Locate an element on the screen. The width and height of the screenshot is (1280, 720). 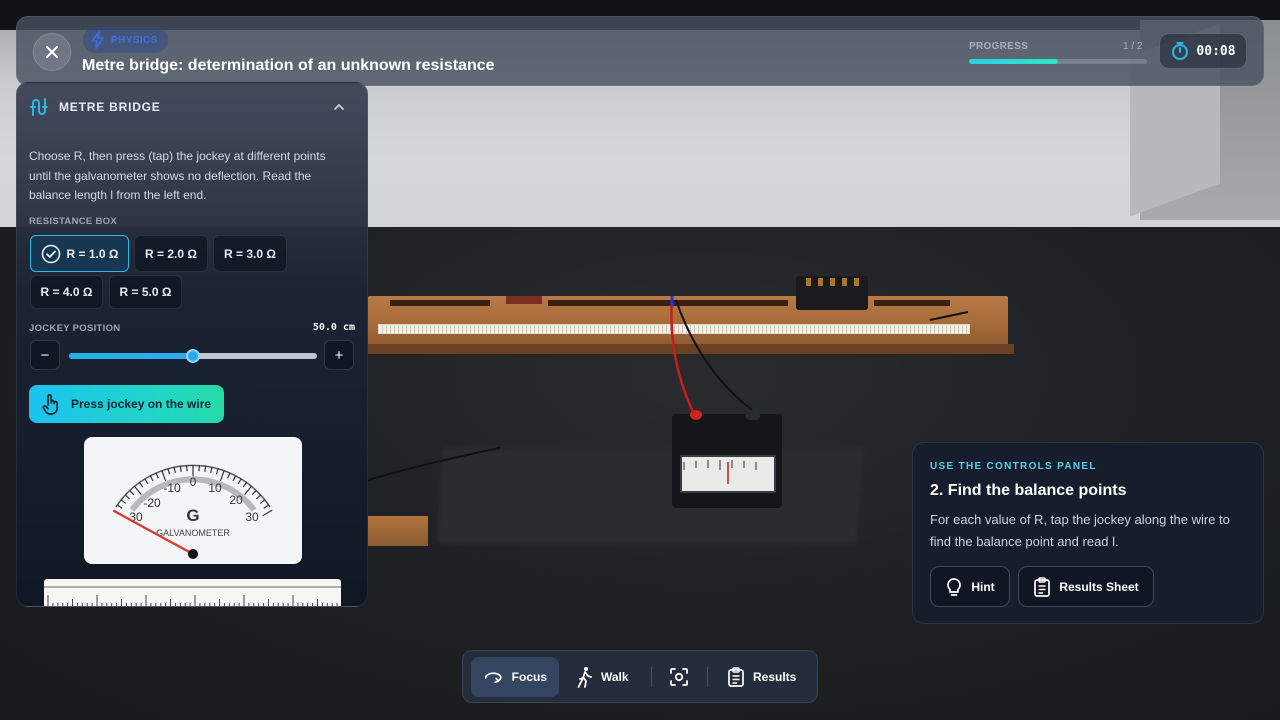
stopwatch-icon is located at coordinates (1180, 51).